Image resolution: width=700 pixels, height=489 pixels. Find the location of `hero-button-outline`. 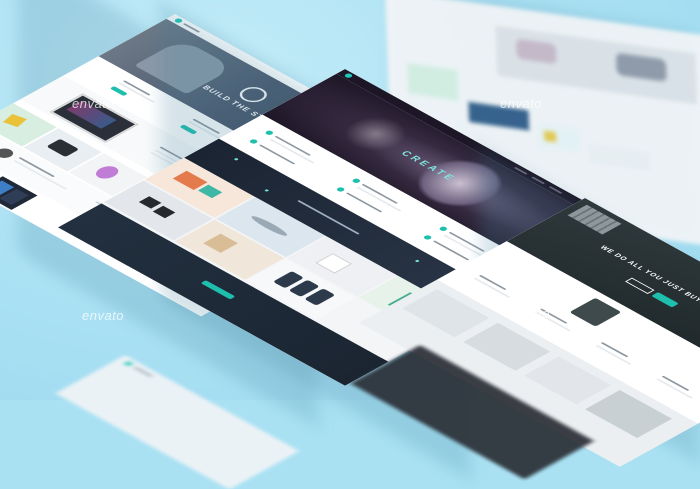

hero-button-outline is located at coordinates (640, 285).